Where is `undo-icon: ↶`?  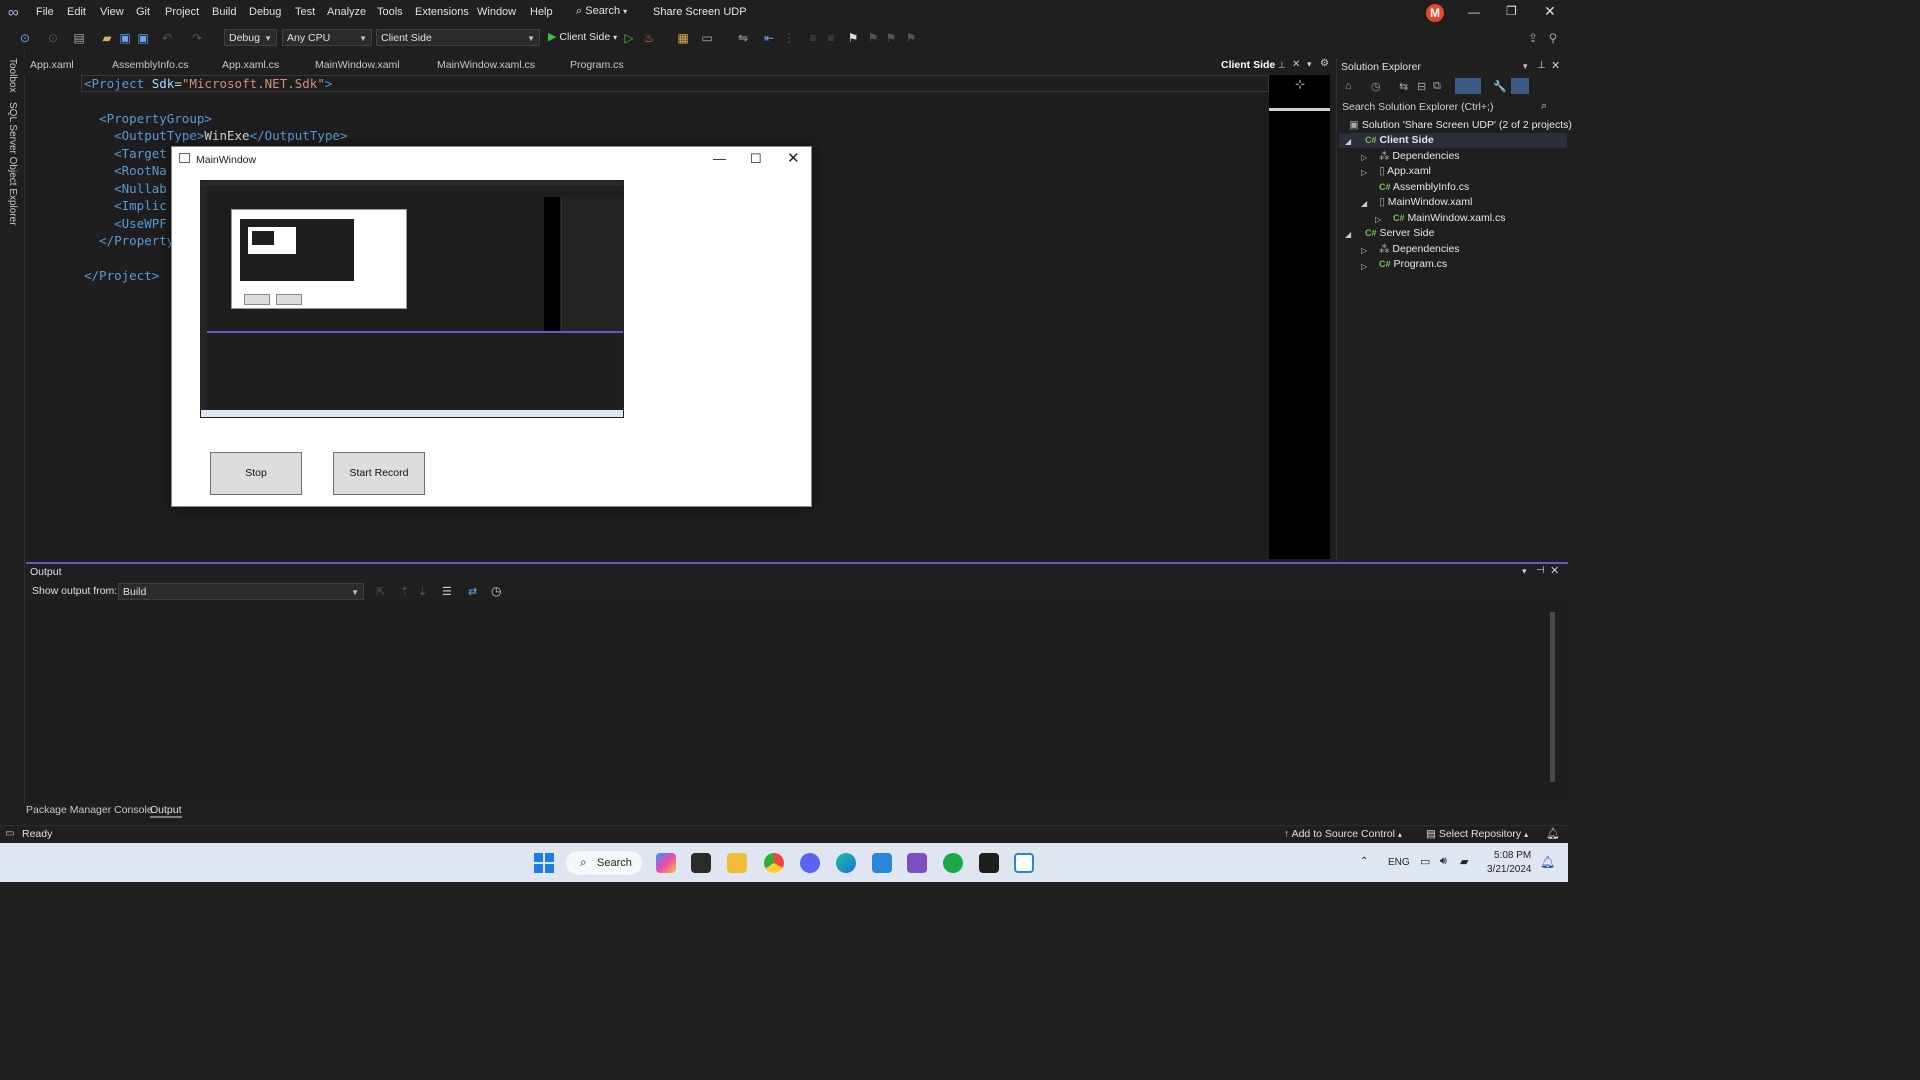
undo-icon: ↶ is located at coordinates (167, 38).